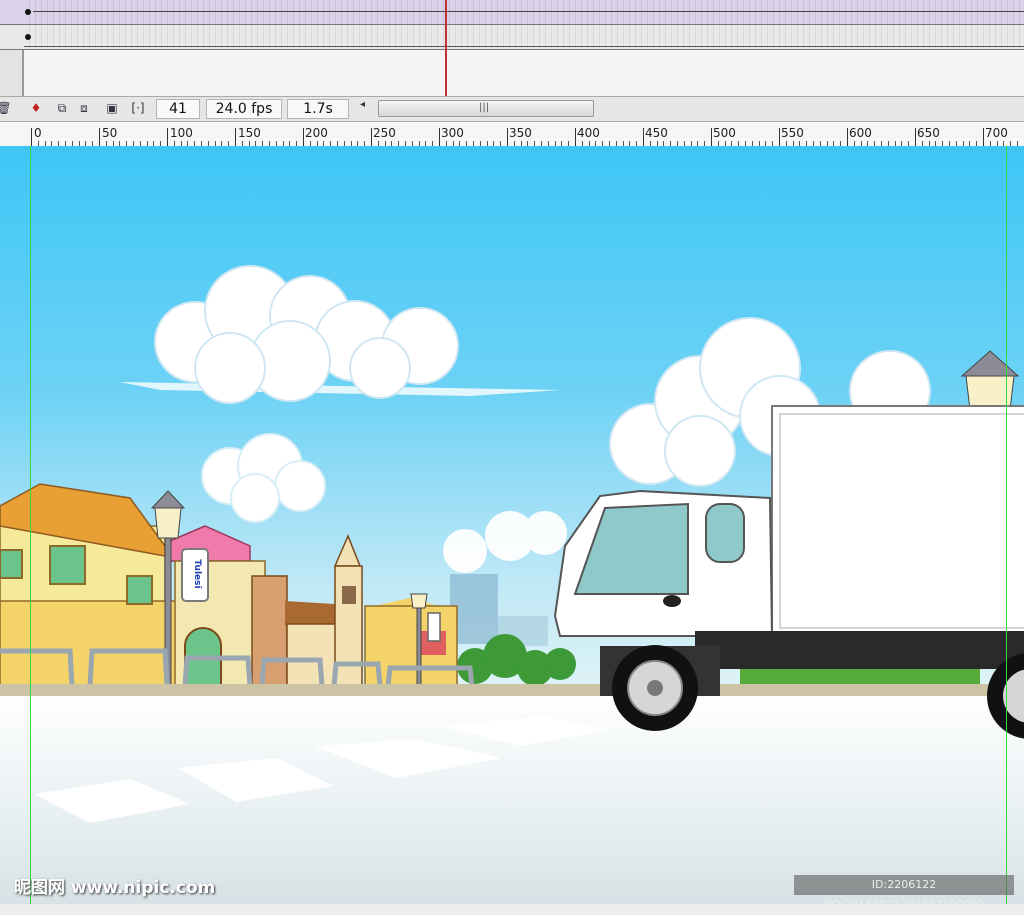 Image resolution: width=1024 pixels, height=915 pixels. What do you see at coordinates (30, 525) in the screenshot?
I see `guide-line-left` at bounding box center [30, 525].